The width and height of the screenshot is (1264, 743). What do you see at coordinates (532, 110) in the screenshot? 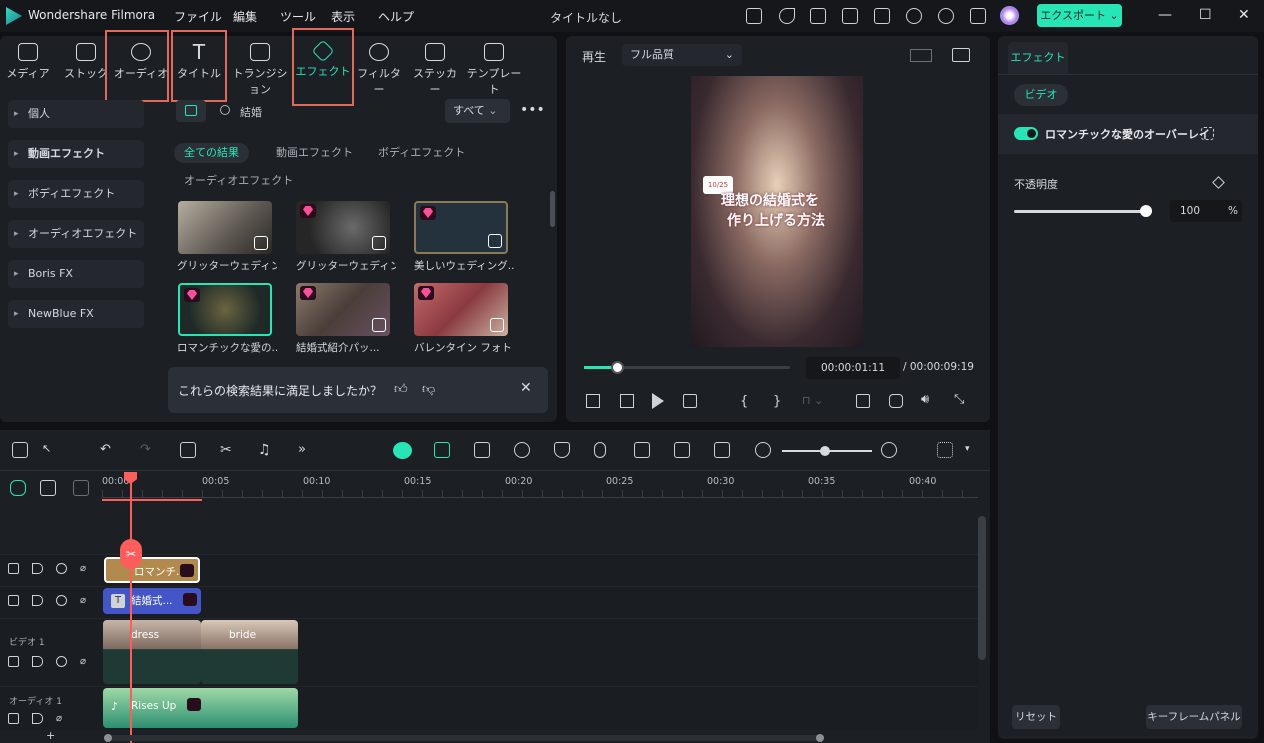
I see `more-options-icon: •••` at bounding box center [532, 110].